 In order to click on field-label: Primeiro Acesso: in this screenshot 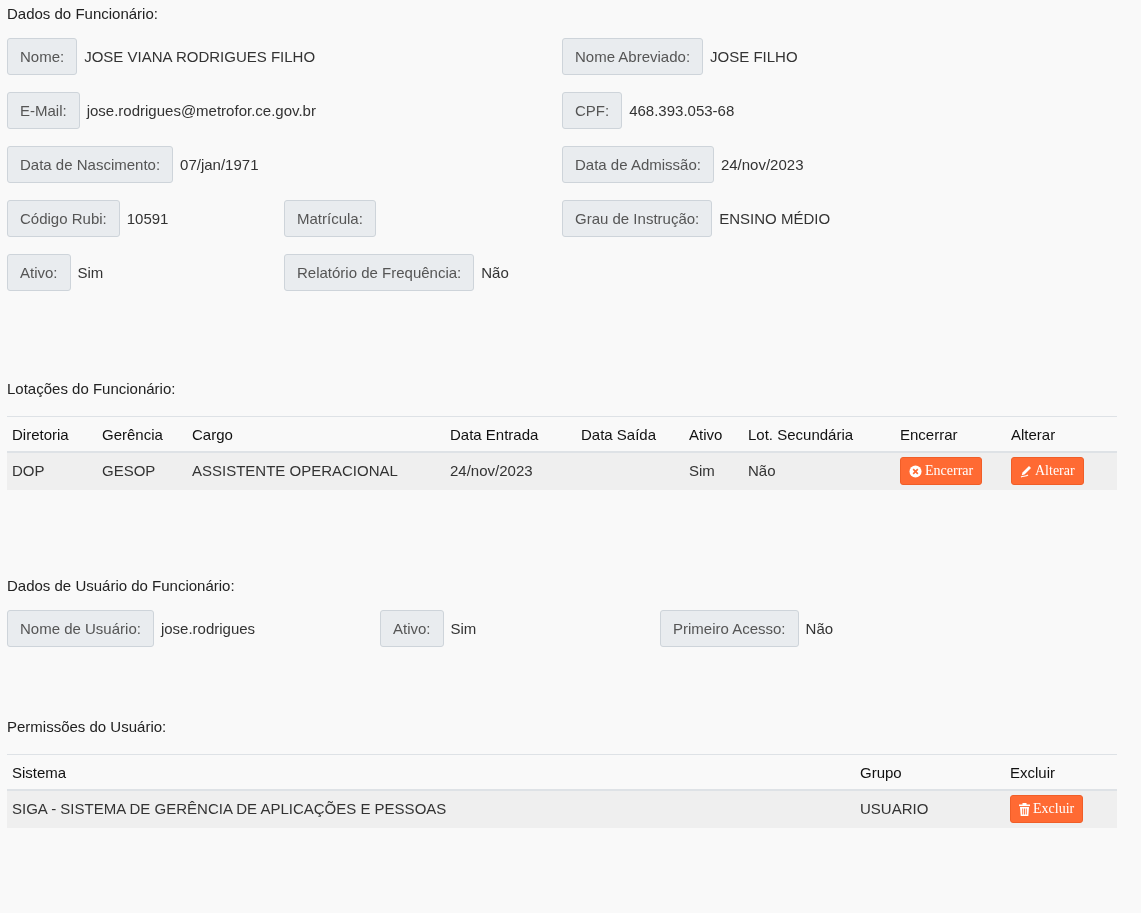, I will do `click(729, 628)`.